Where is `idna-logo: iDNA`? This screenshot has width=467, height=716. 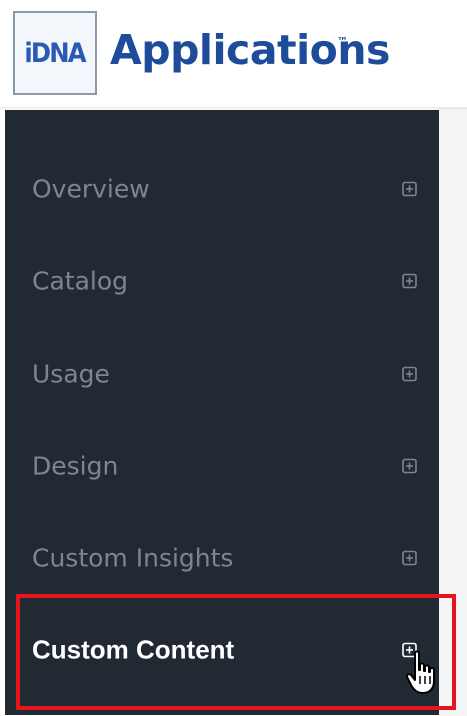
idna-logo: iDNA is located at coordinates (55, 53).